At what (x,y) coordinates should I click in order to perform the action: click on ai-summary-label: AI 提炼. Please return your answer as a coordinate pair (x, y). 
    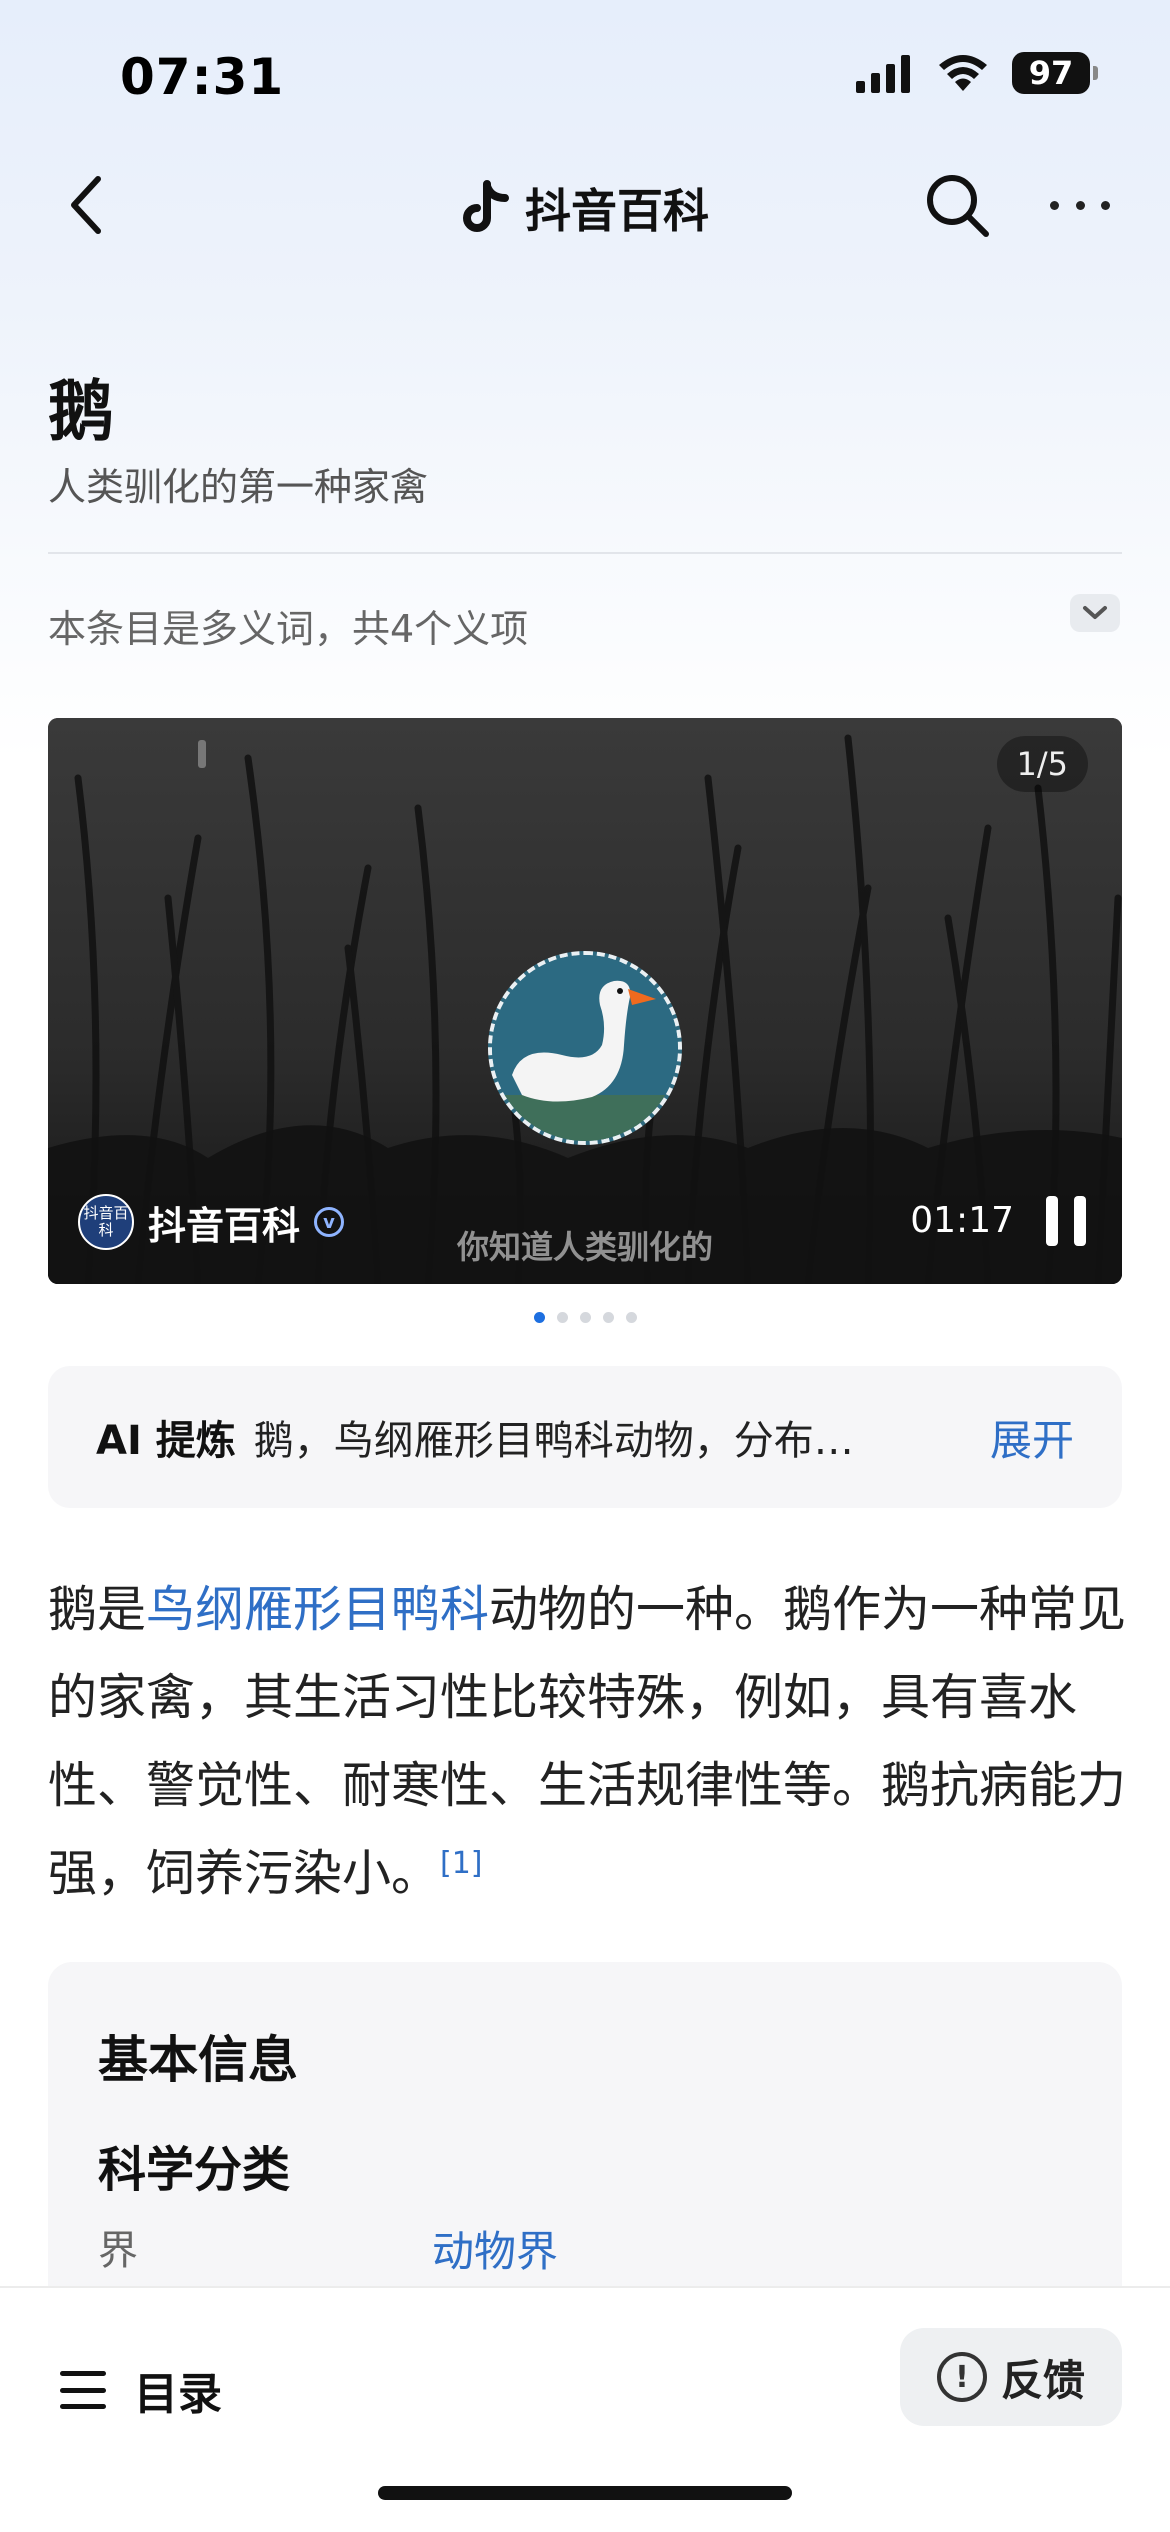
    Looking at the image, I should click on (166, 1441).